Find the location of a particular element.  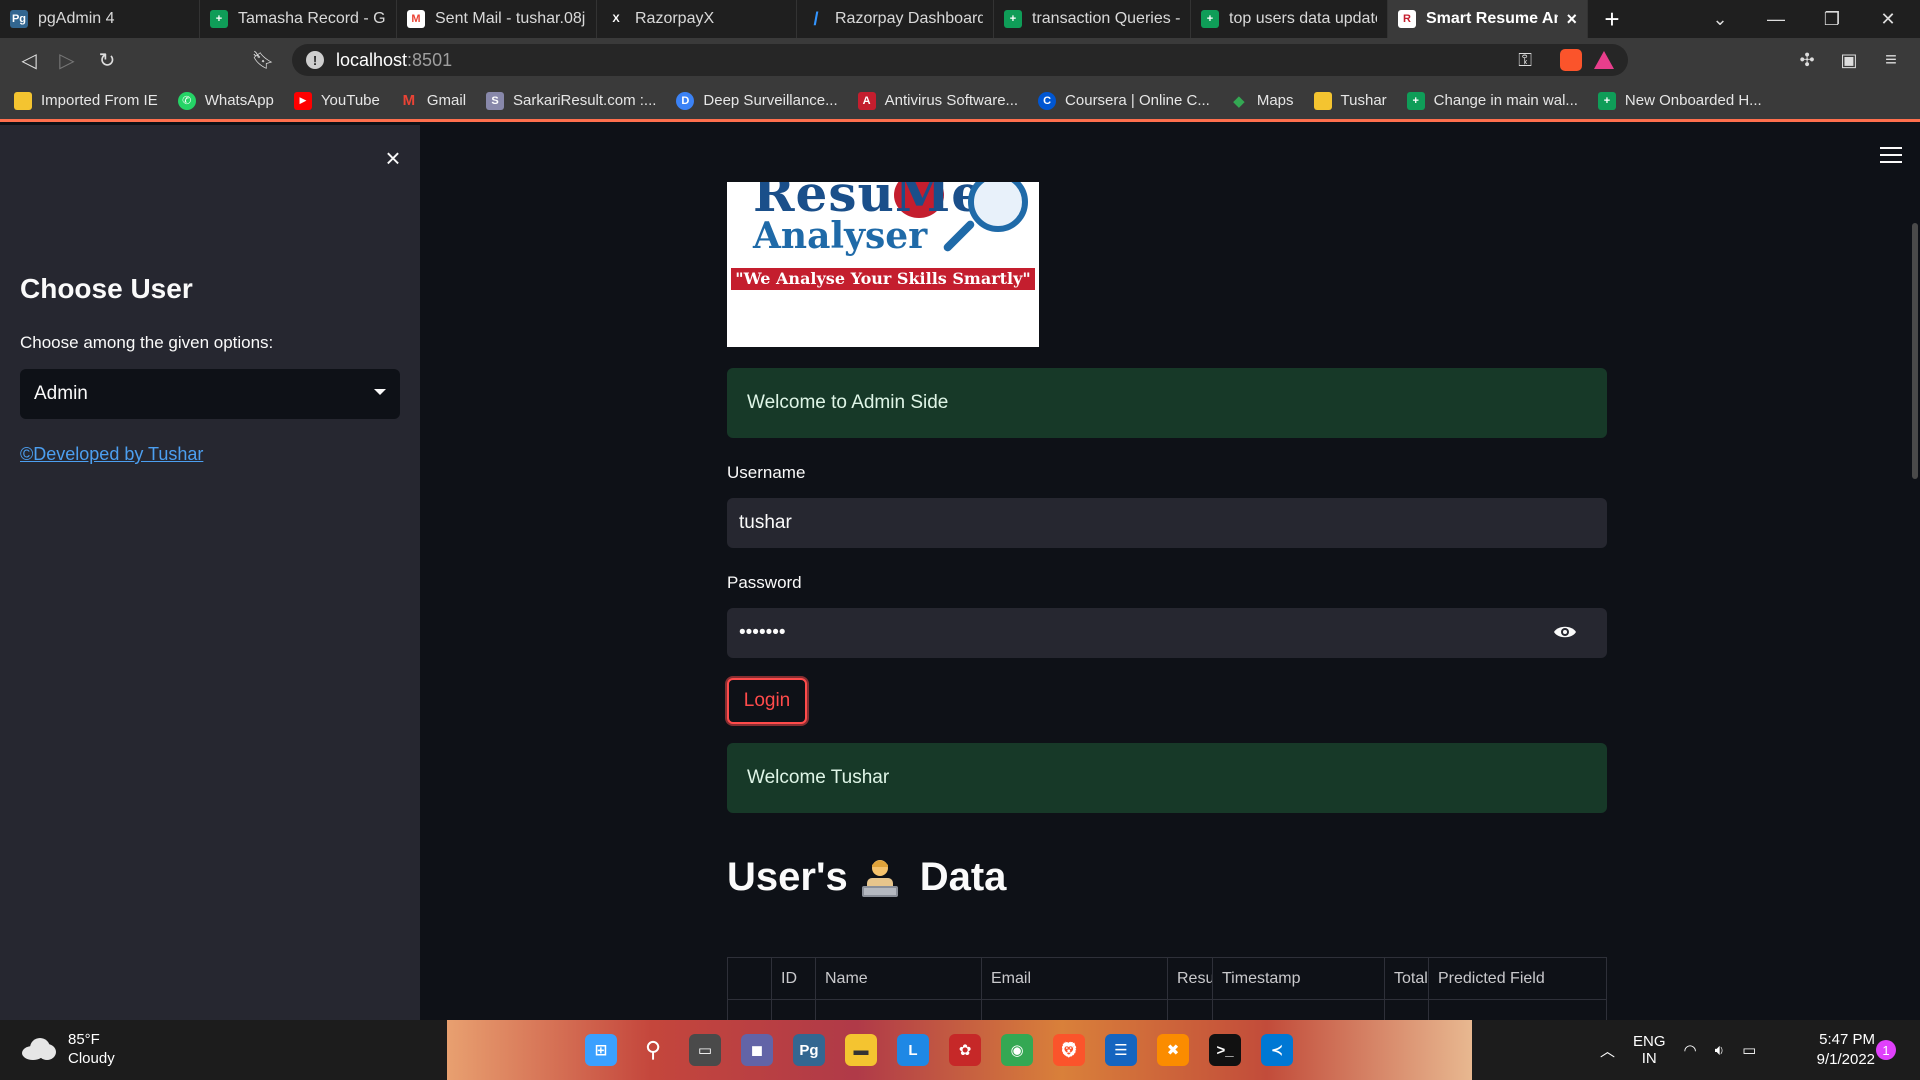

time: 5:47 PM is located at coordinates (1847, 1039).